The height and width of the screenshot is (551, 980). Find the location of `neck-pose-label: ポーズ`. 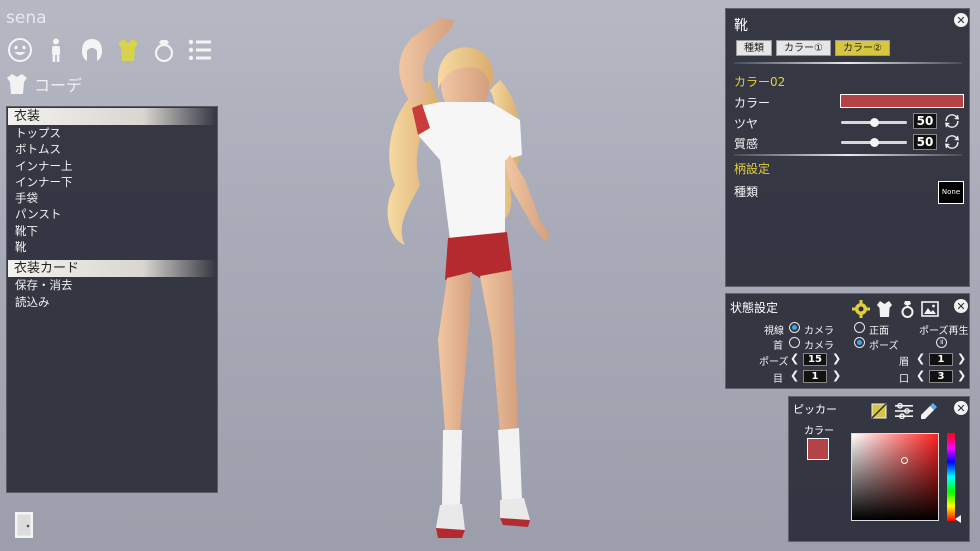

neck-pose-label: ポーズ is located at coordinates (884, 346).